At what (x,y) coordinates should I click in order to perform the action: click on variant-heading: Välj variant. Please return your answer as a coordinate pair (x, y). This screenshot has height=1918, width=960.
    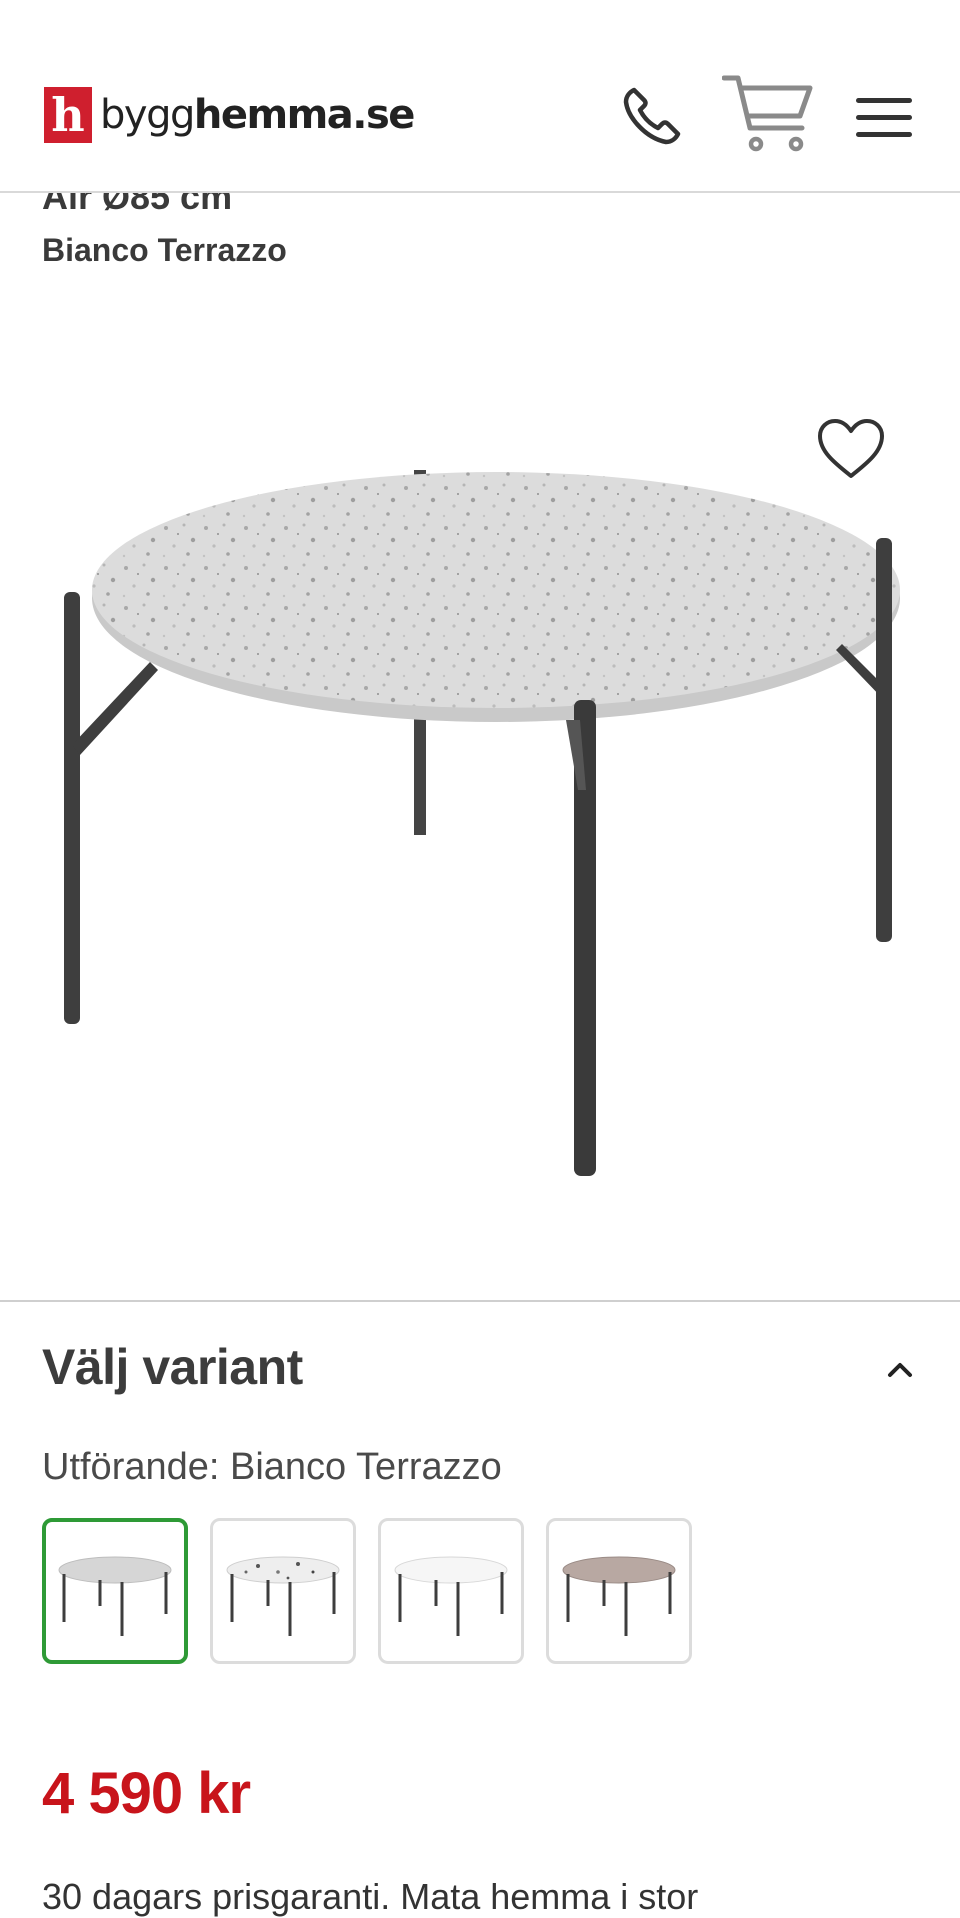
    Looking at the image, I should click on (172, 1367).